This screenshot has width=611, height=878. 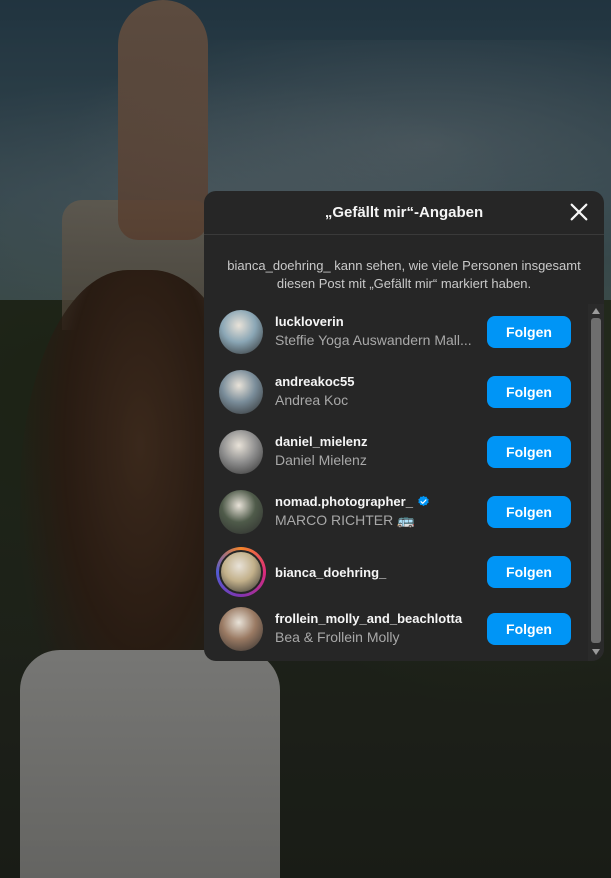 What do you see at coordinates (596, 652) in the screenshot?
I see `scroll-down-arrow-icon` at bounding box center [596, 652].